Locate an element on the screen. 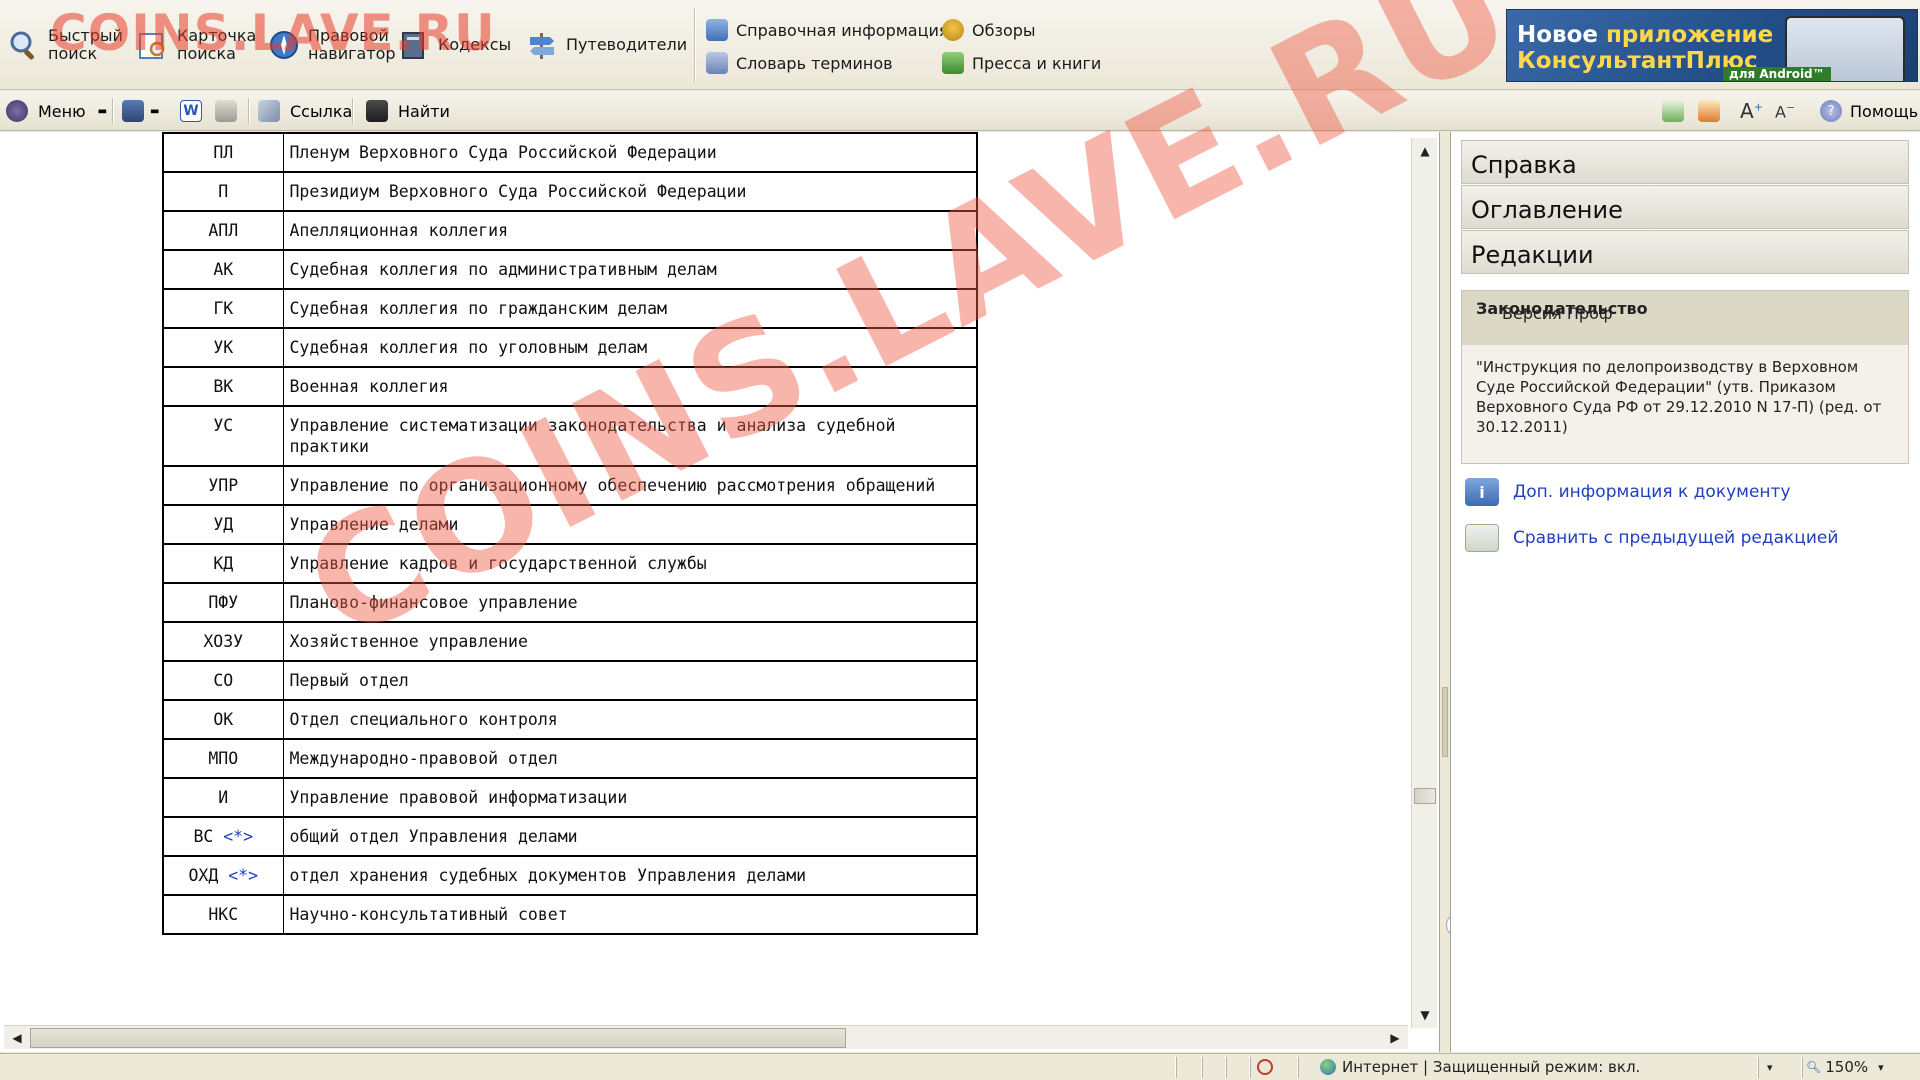  glossary-button: Словарь терминов is located at coordinates (799, 63).